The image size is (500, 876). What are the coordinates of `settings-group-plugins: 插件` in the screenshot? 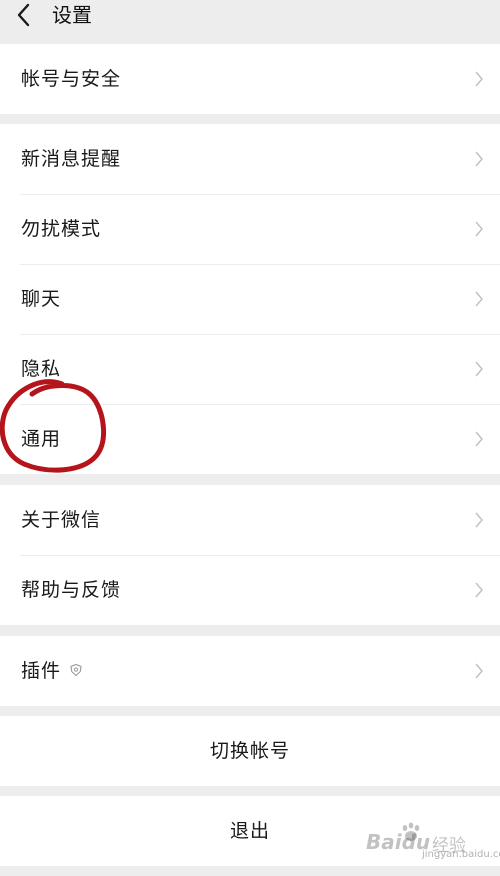 It's located at (250, 671).